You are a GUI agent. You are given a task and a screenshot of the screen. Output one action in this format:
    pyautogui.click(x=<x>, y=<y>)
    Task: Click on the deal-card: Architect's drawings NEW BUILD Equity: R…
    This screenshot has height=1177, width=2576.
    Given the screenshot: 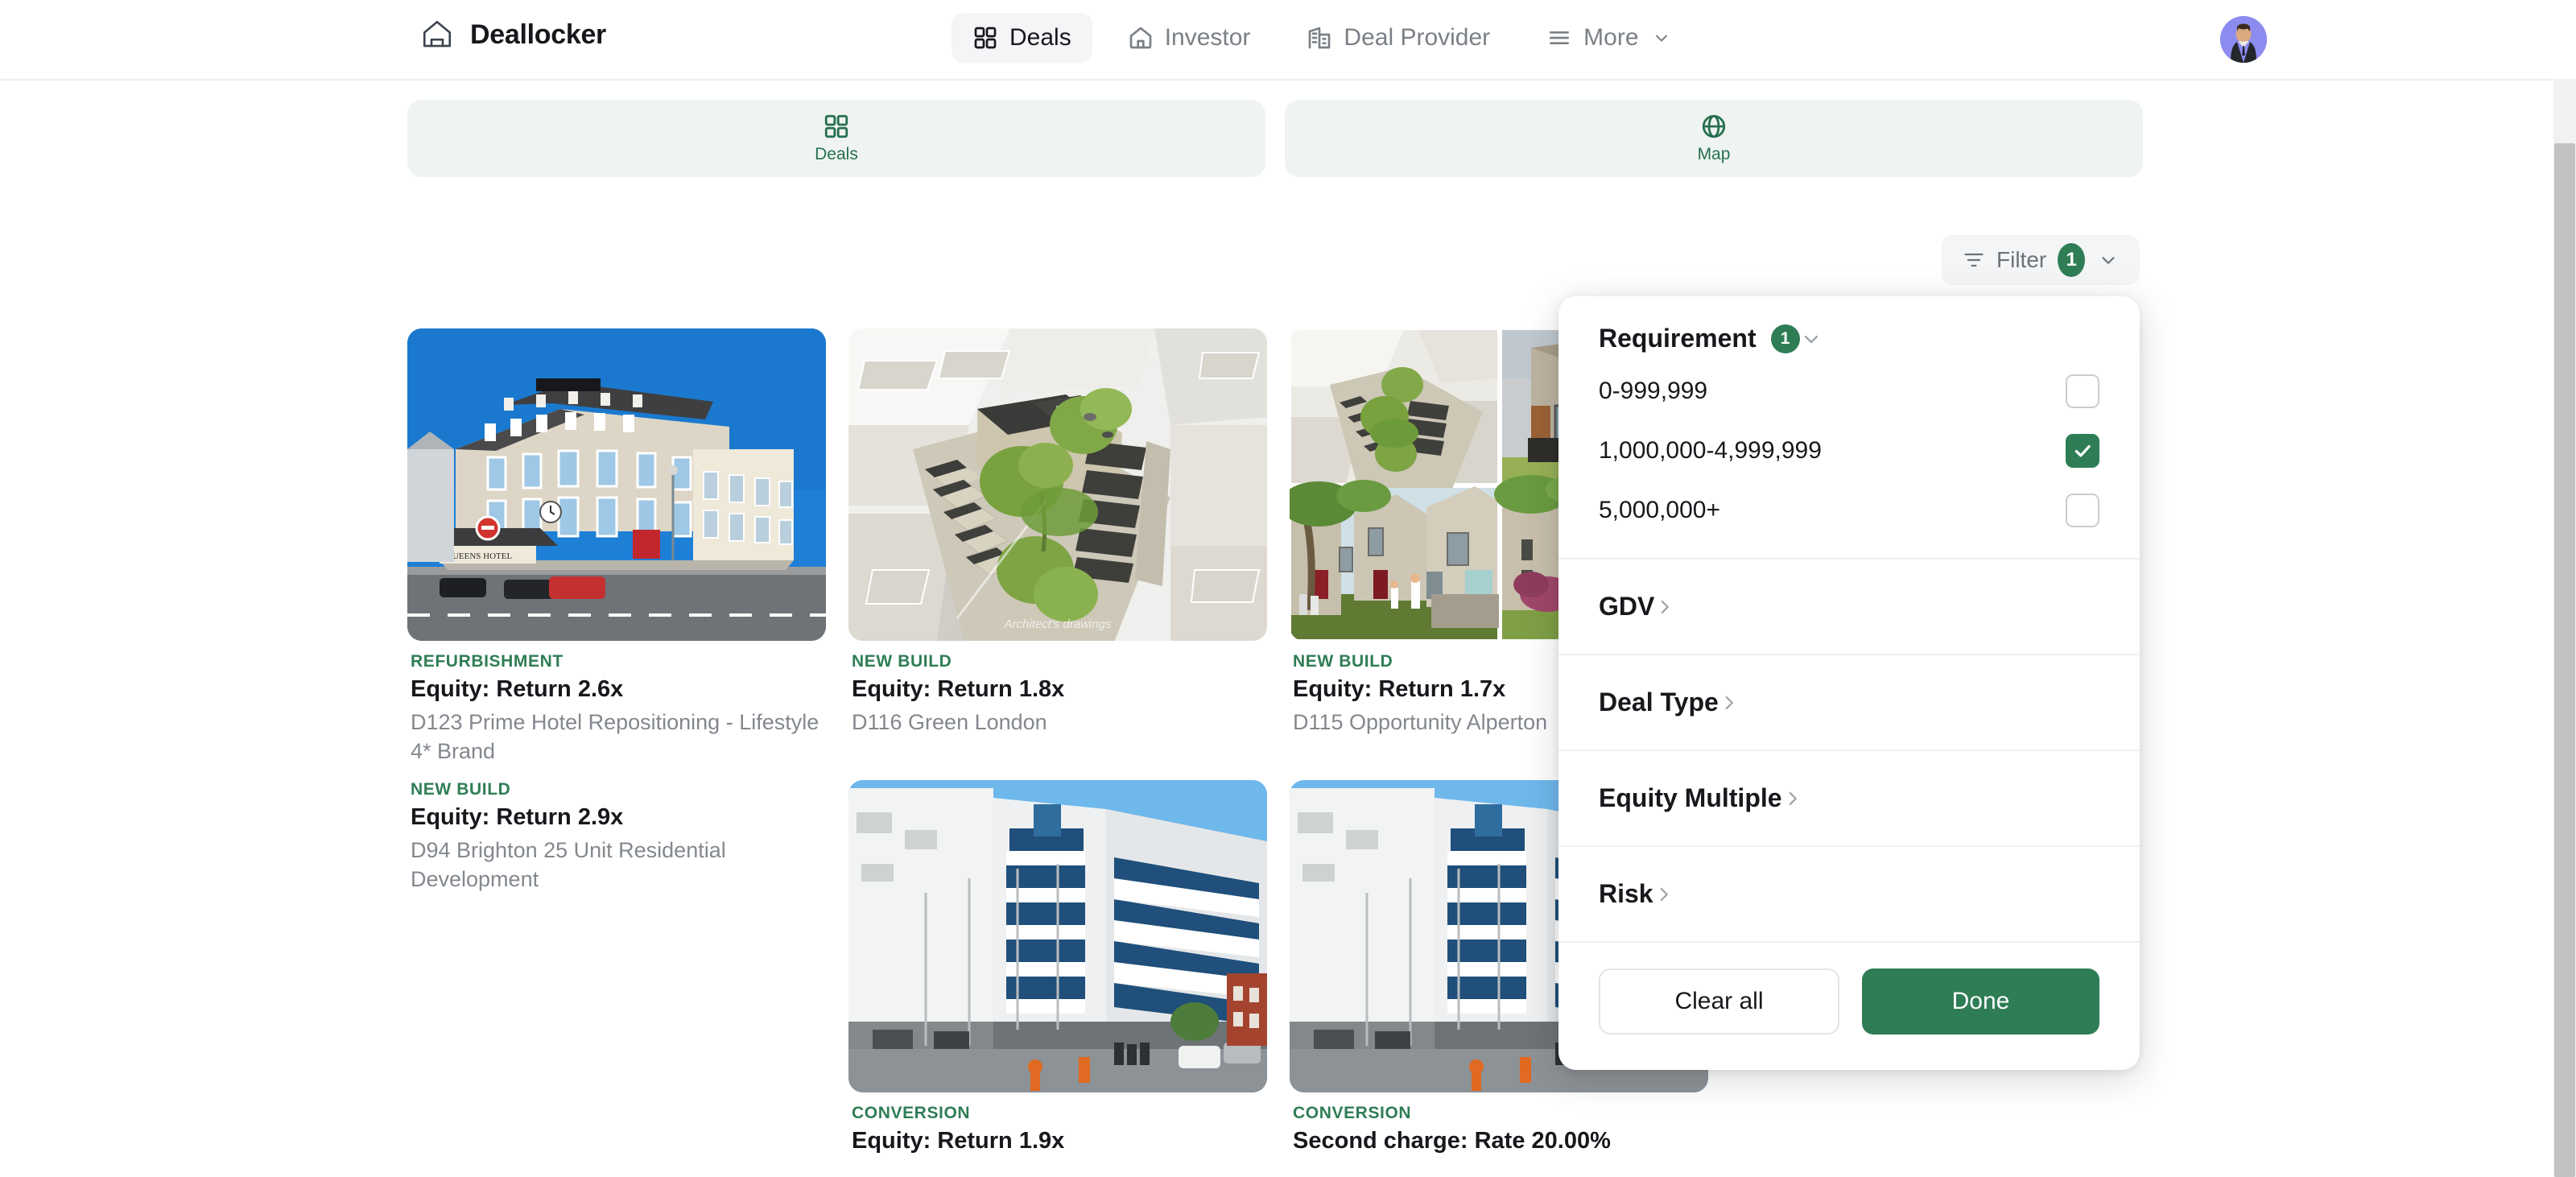 What is the action you would take?
    pyautogui.click(x=1057, y=547)
    